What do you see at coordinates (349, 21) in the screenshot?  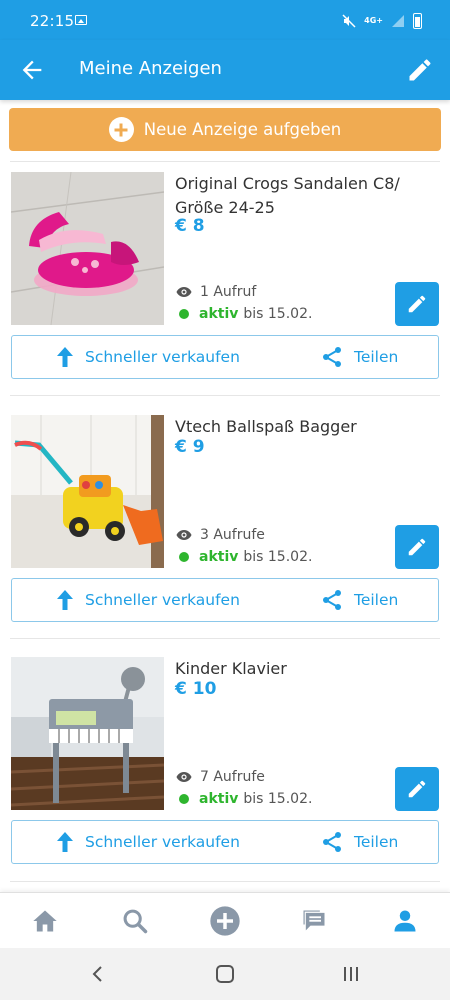 I see `mute-icon` at bounding box center [349, 21].